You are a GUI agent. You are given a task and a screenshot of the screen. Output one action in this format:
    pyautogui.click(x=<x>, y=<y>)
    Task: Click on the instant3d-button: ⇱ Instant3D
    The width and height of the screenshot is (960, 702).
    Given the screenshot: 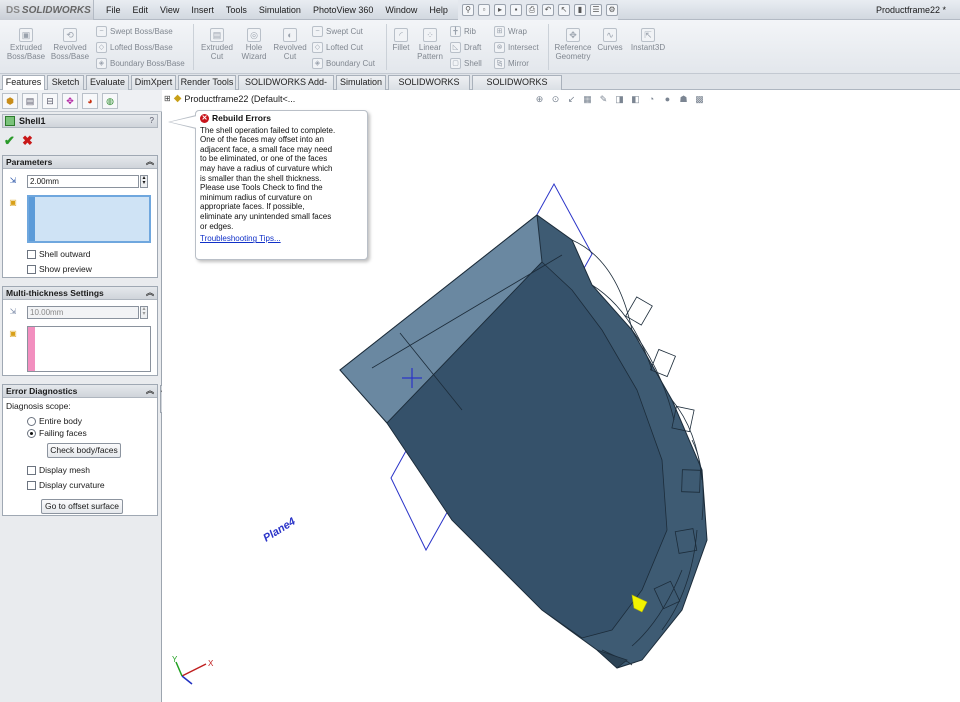 What is the action you would take?
    pyautogui.click(x=648, y=40)
    